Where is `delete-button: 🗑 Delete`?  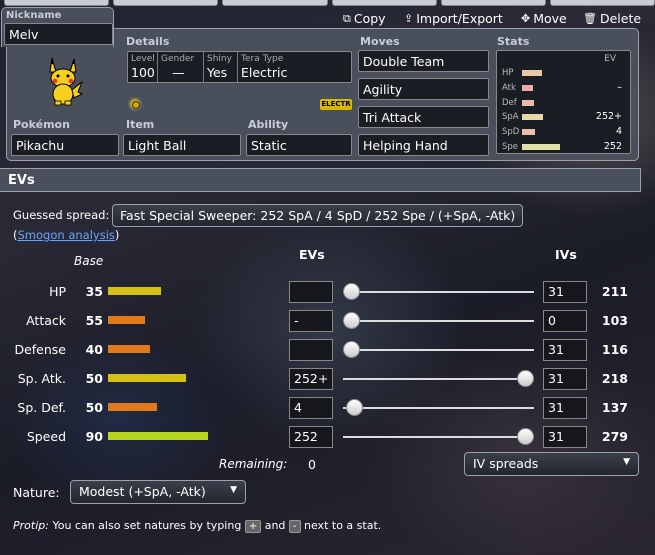
delete-button: 🗑 Delete is located at coordinates (612, 18).